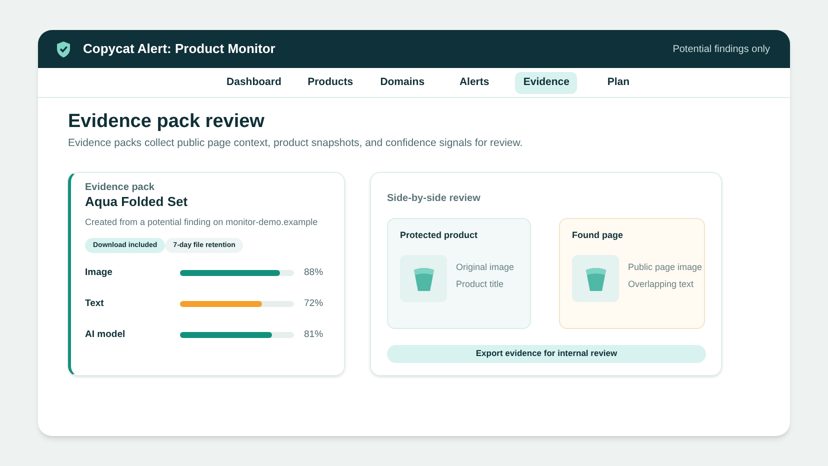 Image resolution: width=828 pixels, height=466 pixels. What do you see at coordinates (598, 235) in the screenshot?
I see `panel-title: Found page` at bounding box center [598, 235].